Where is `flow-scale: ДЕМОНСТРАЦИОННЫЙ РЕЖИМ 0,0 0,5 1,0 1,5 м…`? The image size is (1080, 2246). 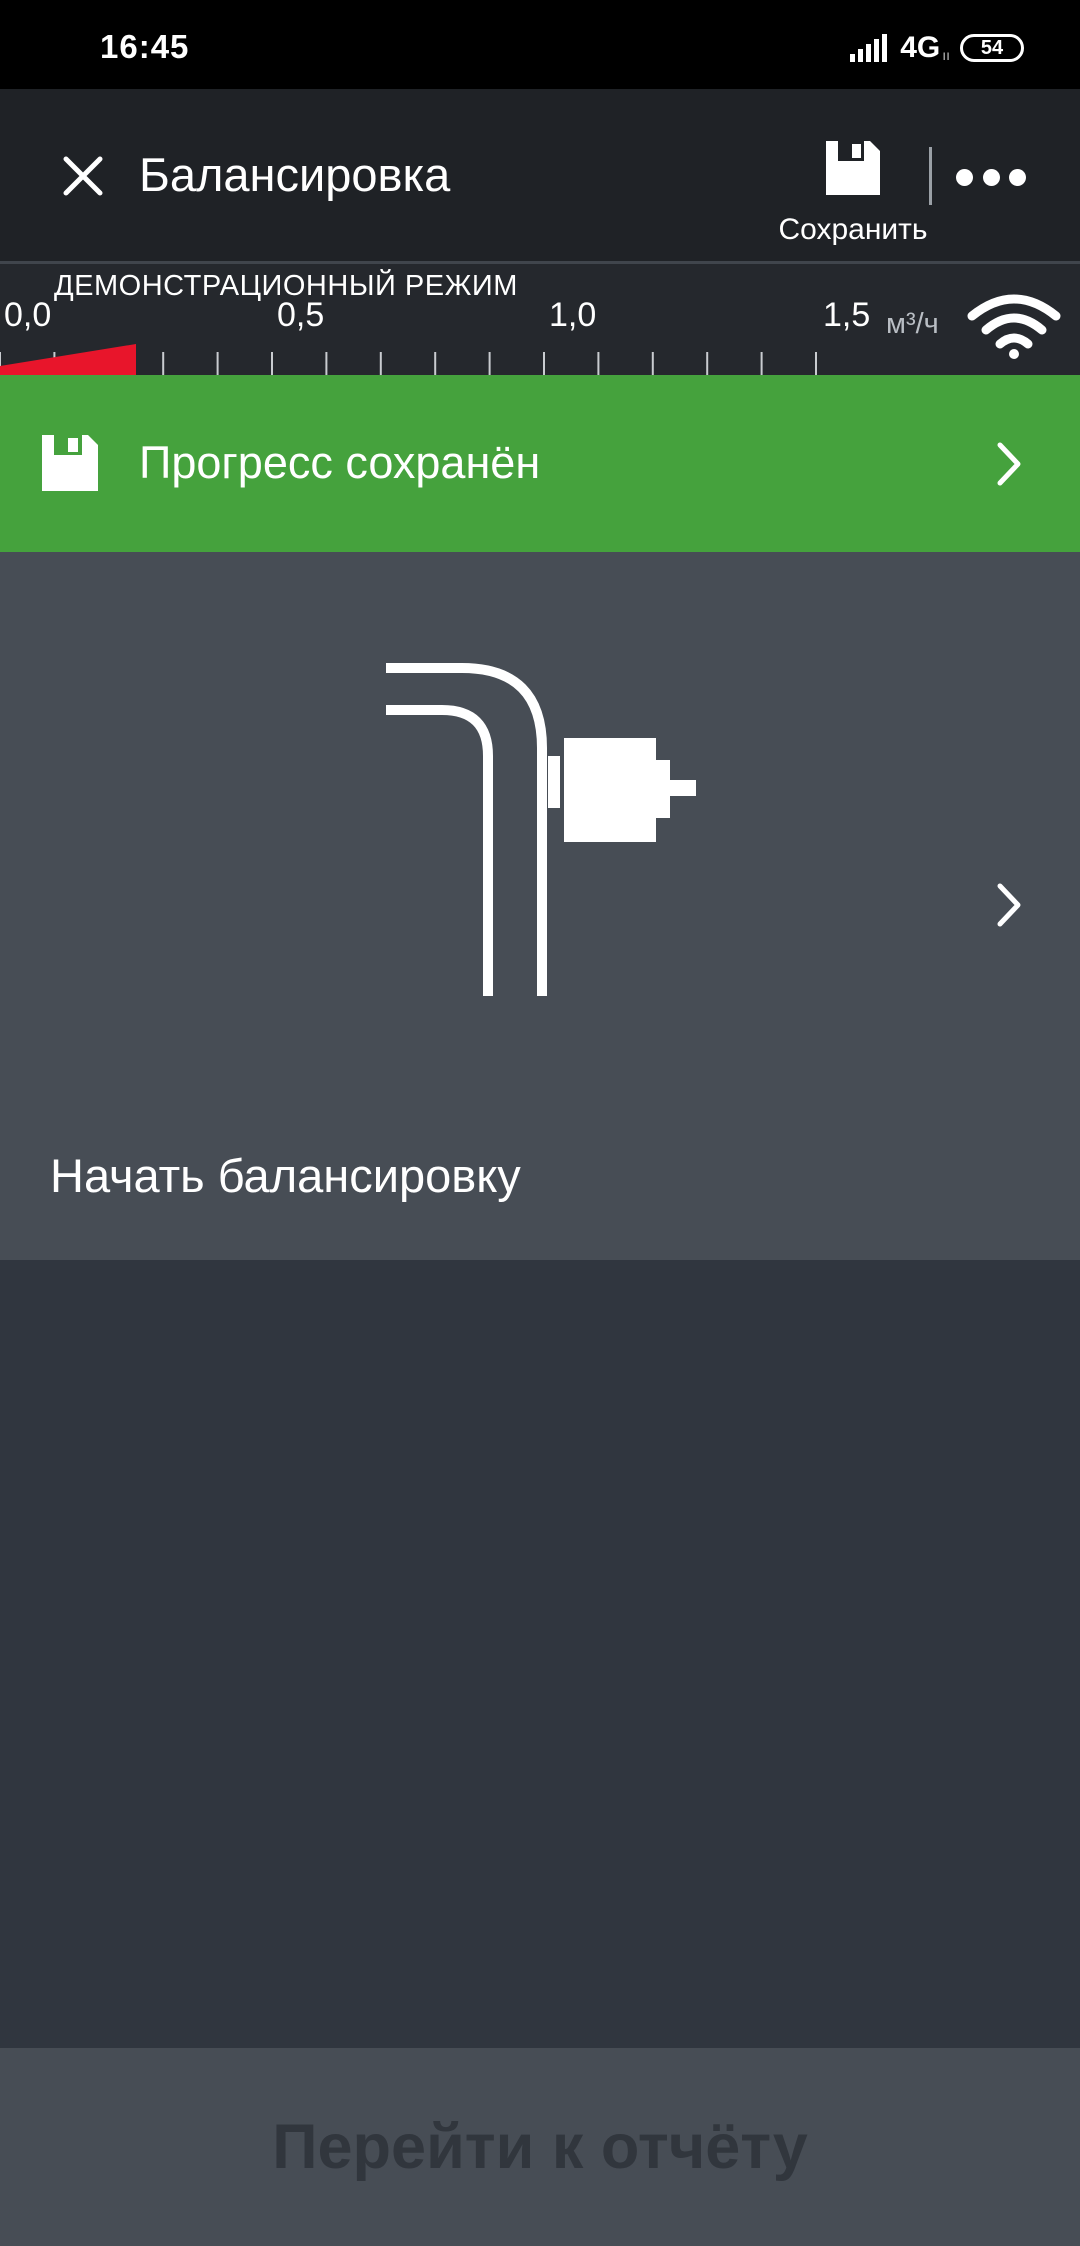
flow-scale: ДЕМОНСТРАЦИОННЫЙ РЕЖИМ 0,0 0,5 1,0 1,5 м… is located at coordinates (540, 319).